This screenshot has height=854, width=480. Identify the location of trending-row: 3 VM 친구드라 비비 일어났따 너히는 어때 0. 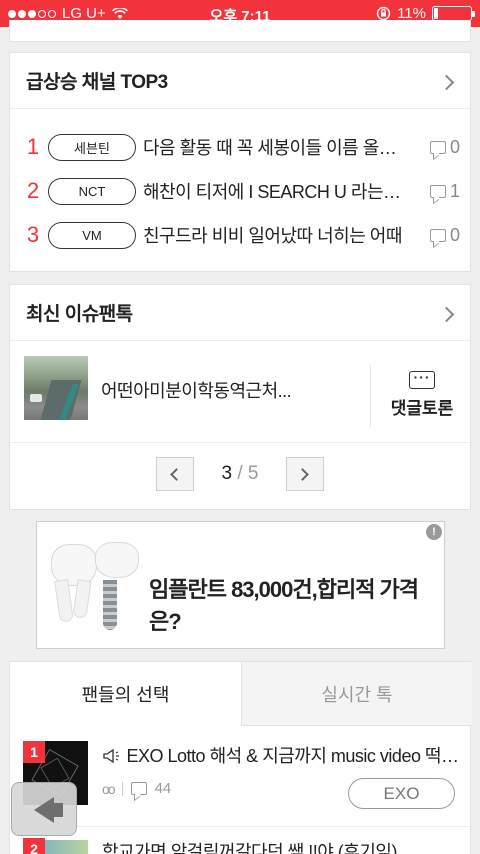
(240, 235).